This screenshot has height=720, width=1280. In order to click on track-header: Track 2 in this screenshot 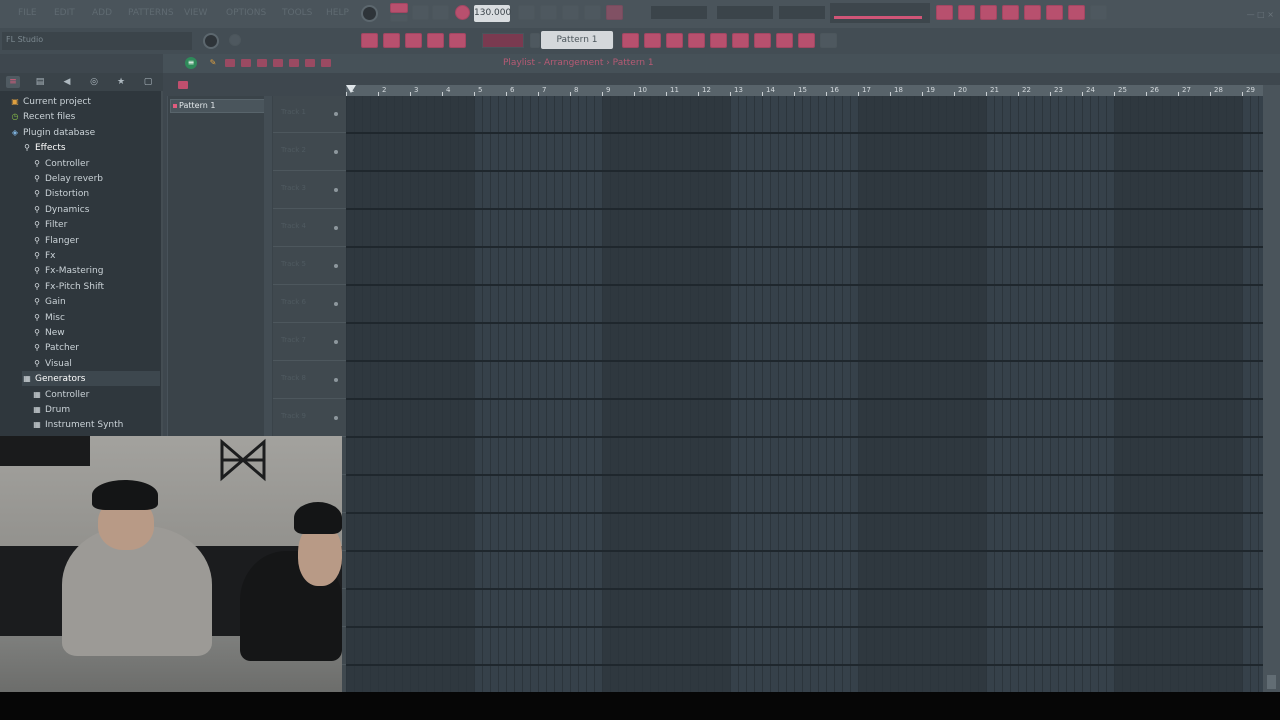, I will do `click(309, 152)`.